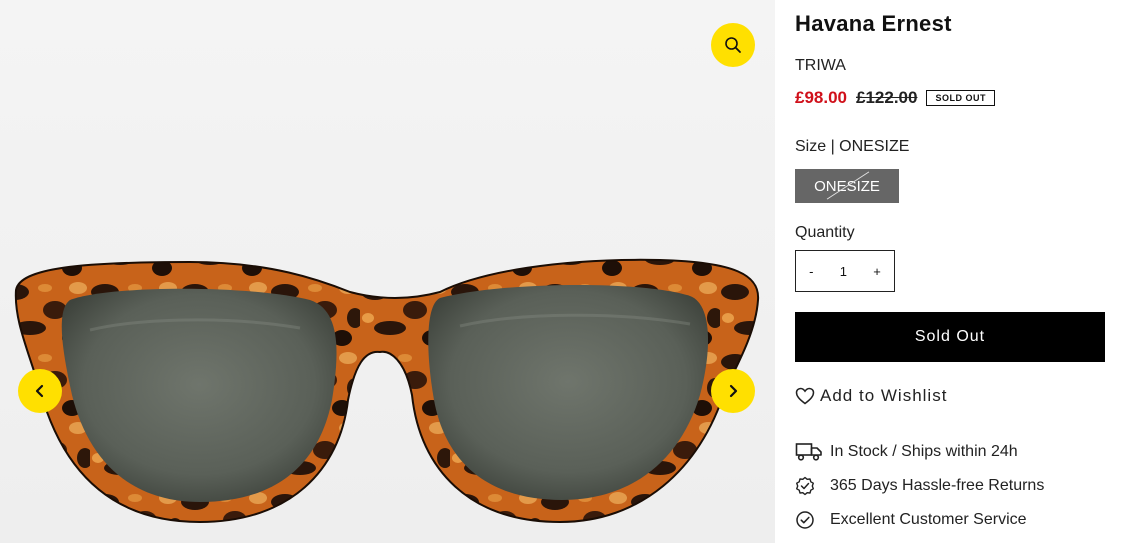 This screenshot has height=543, width=1144. I want to click on quantity-stepper: - 1 +, so click(845, 271).